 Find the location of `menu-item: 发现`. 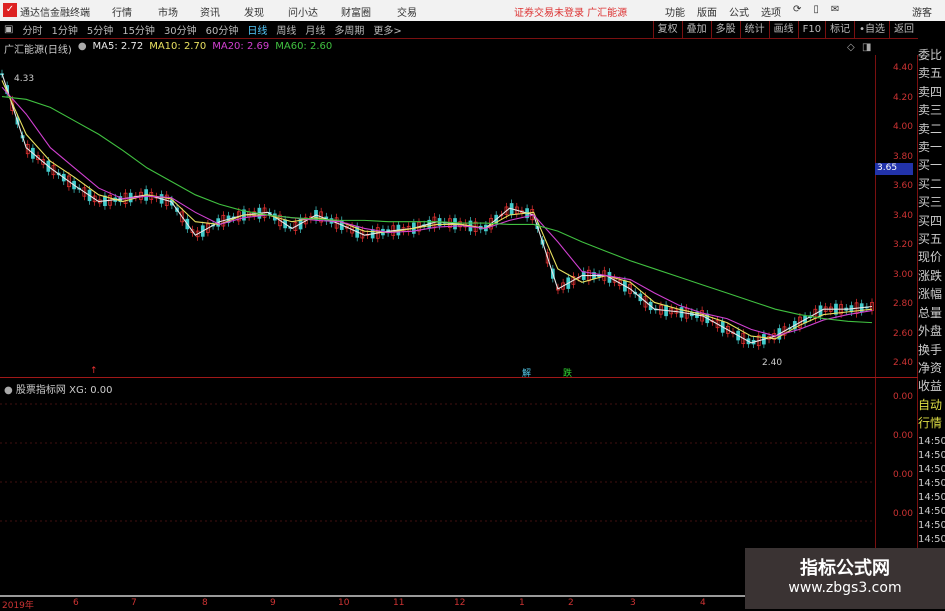

menu-item: 发现 is located at coordinates (254, 11).